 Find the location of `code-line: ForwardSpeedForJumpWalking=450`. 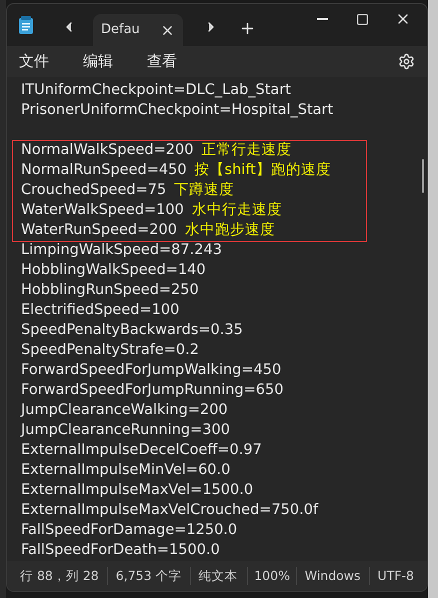

code-line: ForwardSpeedForJumpWalking=450 is located at coordinates (151, 370).